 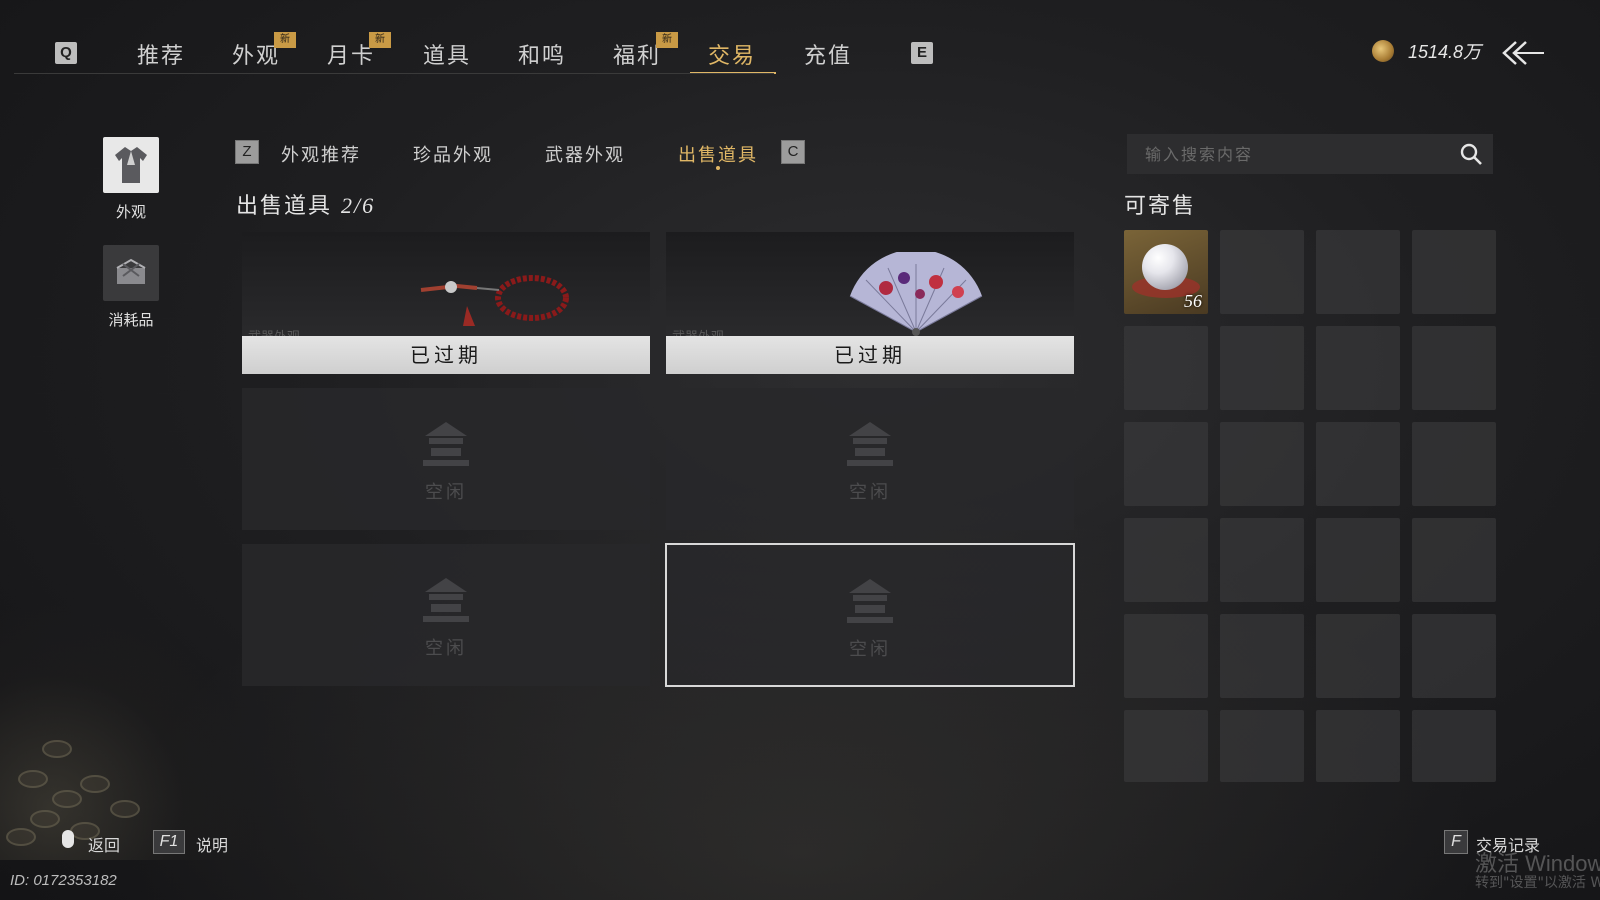 I want to click on tab-welfare: 福利, so click(x=637, y=54).